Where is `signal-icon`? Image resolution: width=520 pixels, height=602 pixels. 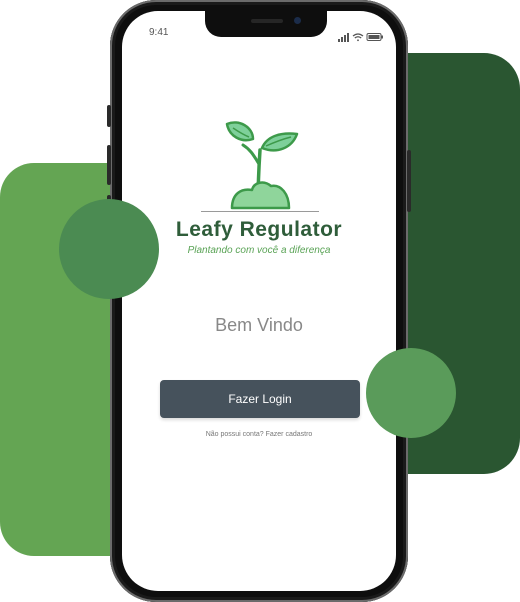 signal-icon is located at coordinates (343, 37).